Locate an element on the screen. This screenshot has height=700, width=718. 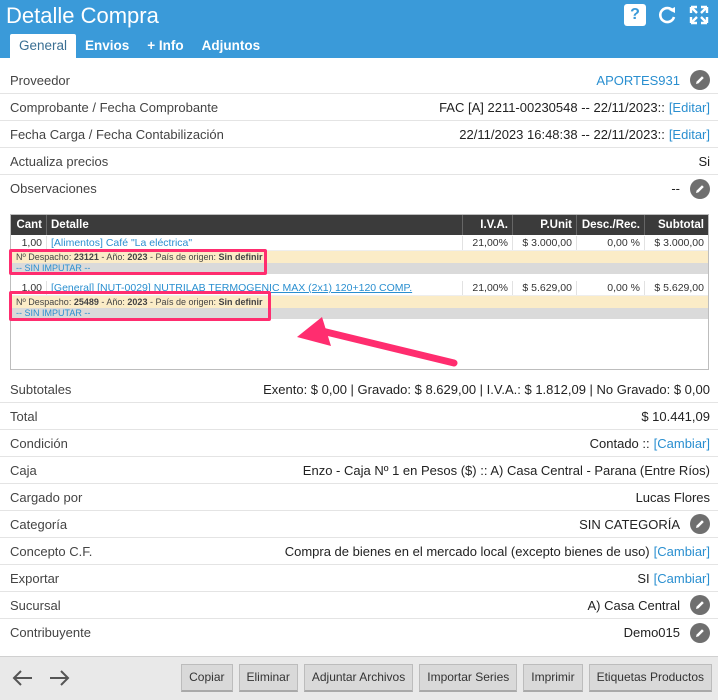
row-categoria: Categoría SIN CATEGORÍA is located at coordinates (359, 524).